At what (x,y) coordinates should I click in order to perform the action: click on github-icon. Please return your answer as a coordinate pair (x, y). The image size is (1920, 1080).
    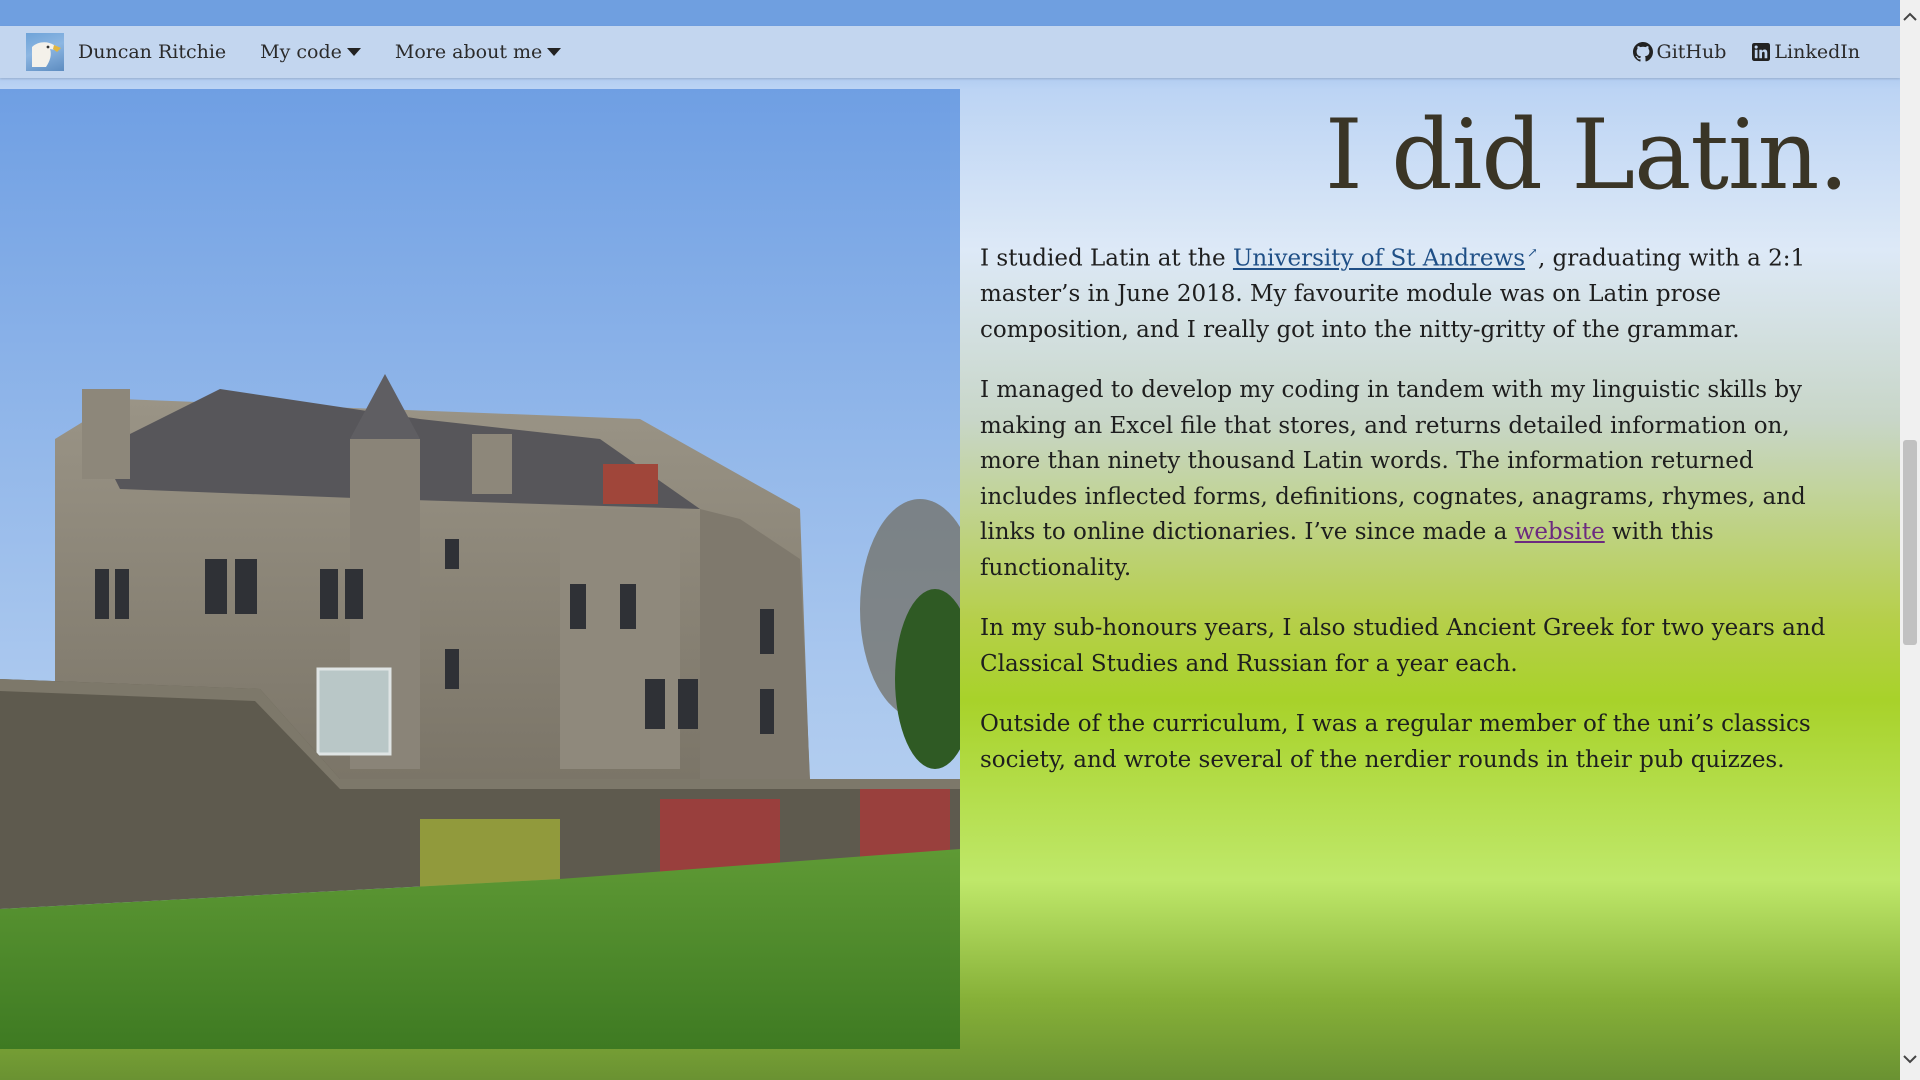
    Looking at the image, I should click on (1642, 52).